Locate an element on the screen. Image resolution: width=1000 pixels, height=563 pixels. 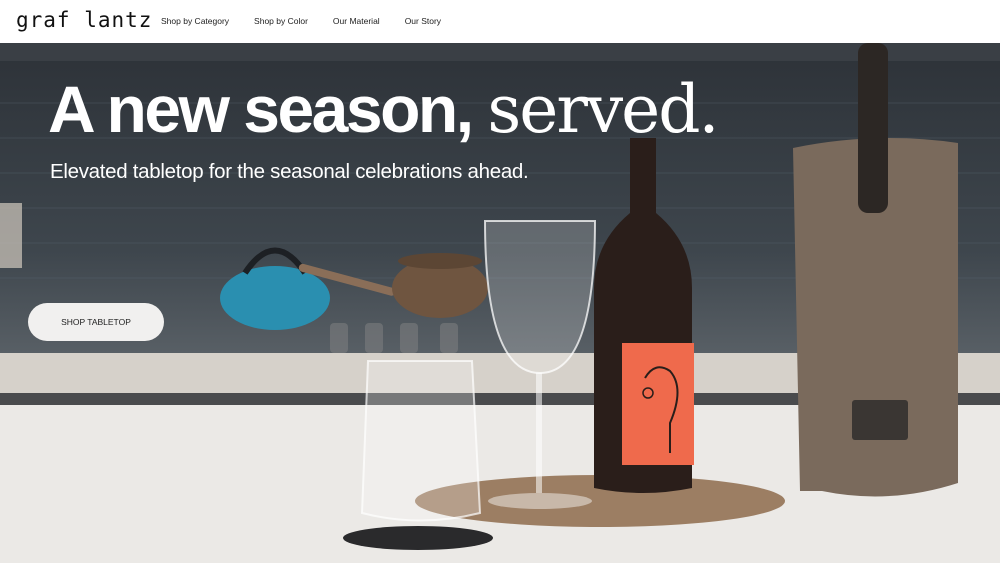
hero-headline: A new season, served. is located at coordinates (383, 109).